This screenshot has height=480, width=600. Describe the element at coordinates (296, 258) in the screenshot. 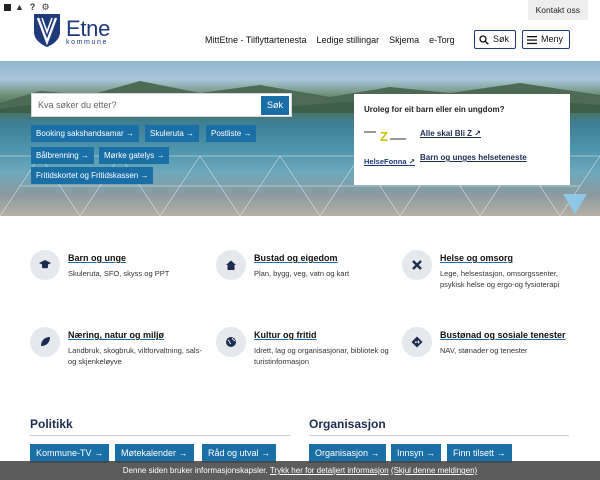

I see `service-title: Bustad og eigedom` at that location.